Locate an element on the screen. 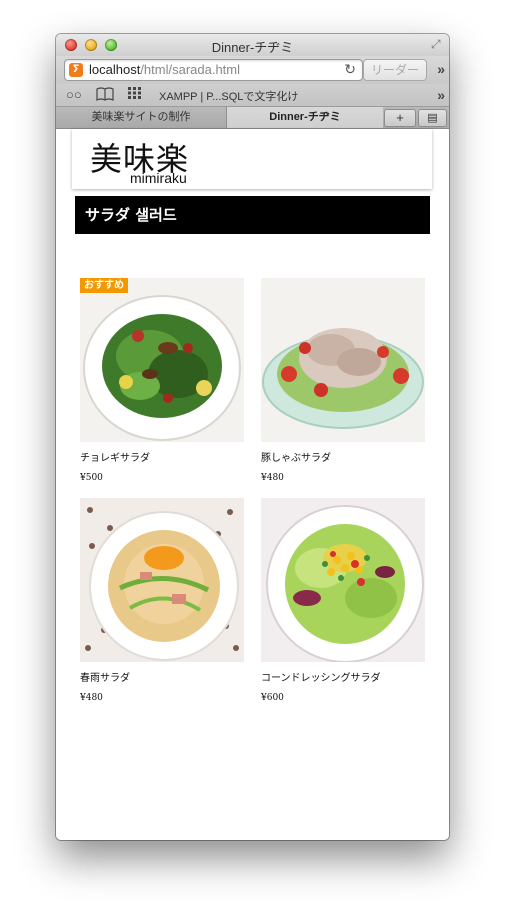 This screenshot has width=506, height=920. grid-svg is located at coordinates (134, 93).